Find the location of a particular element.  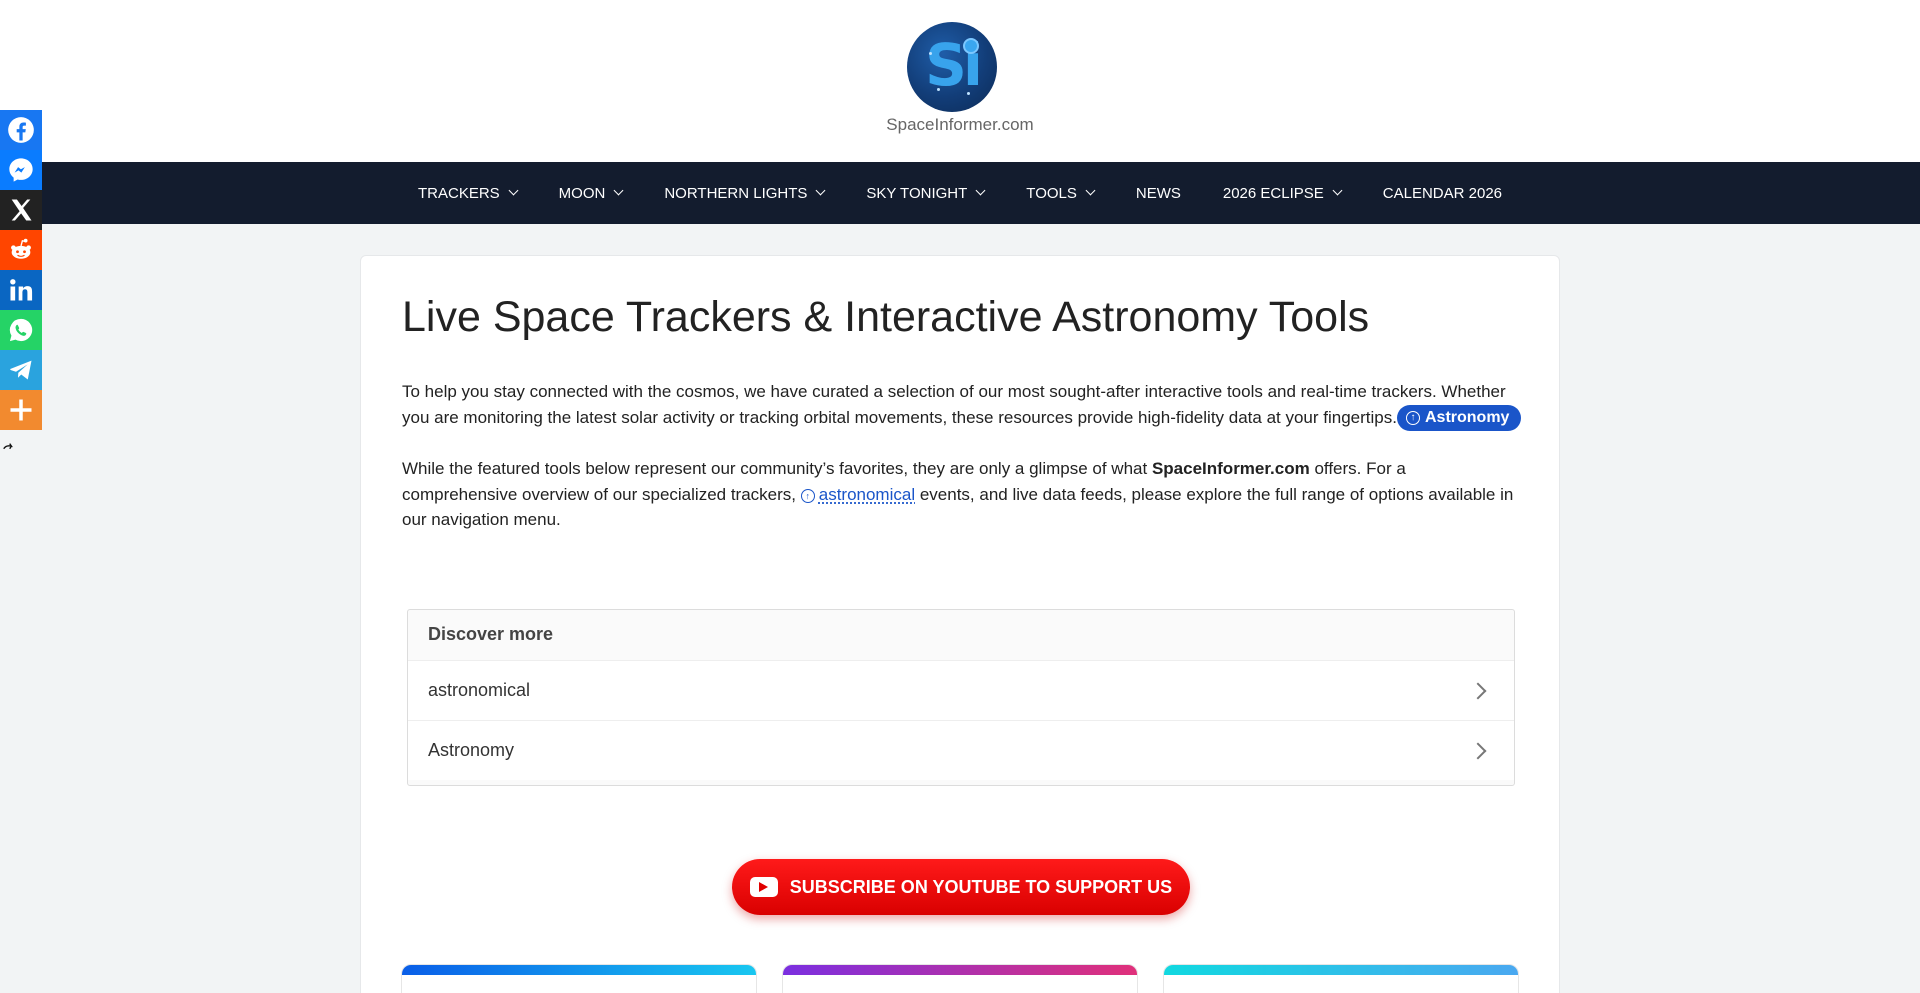

hide-share-bar-toggle is located at coordinates (9, 448).